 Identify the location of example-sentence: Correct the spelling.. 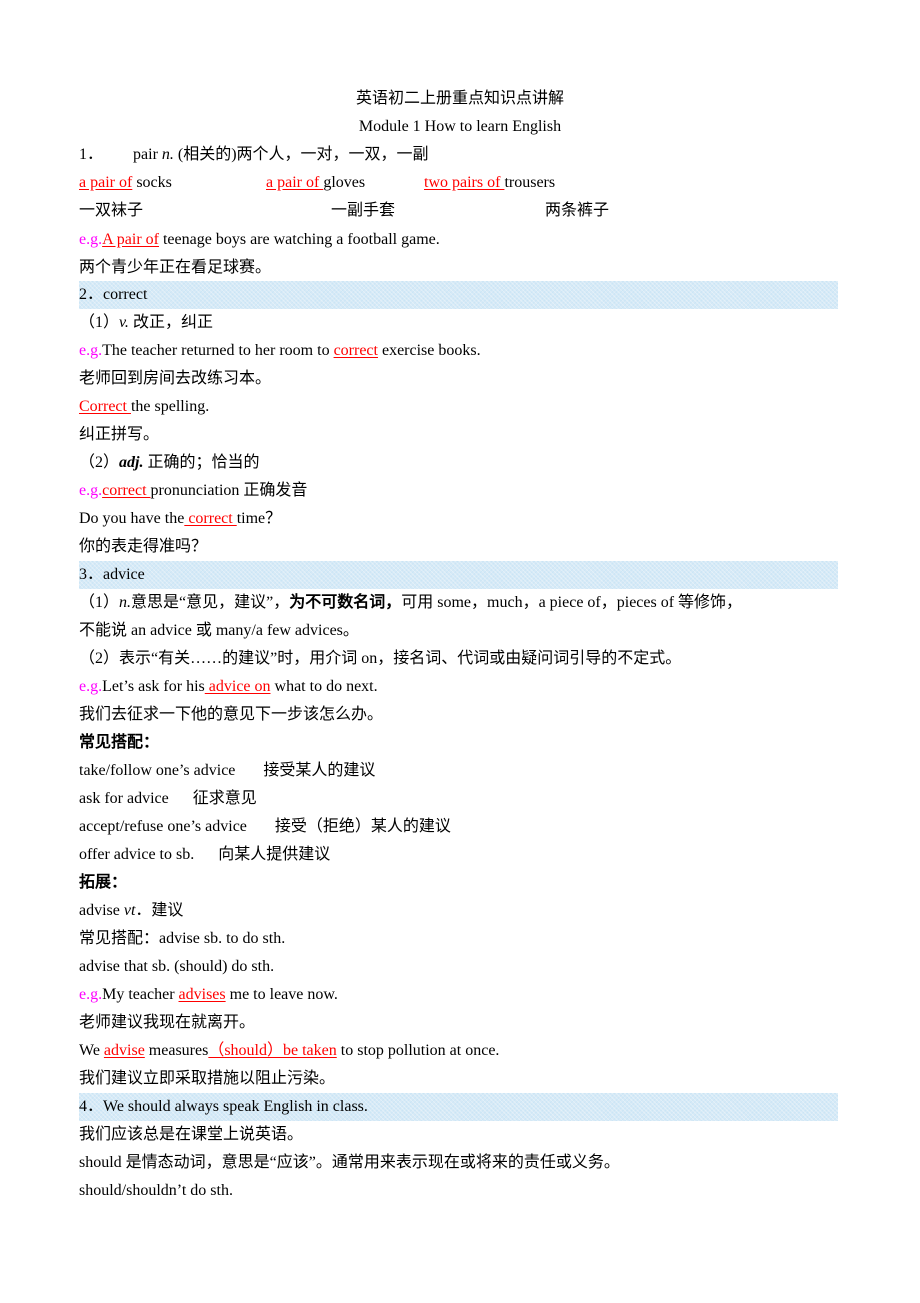
(144, 407).